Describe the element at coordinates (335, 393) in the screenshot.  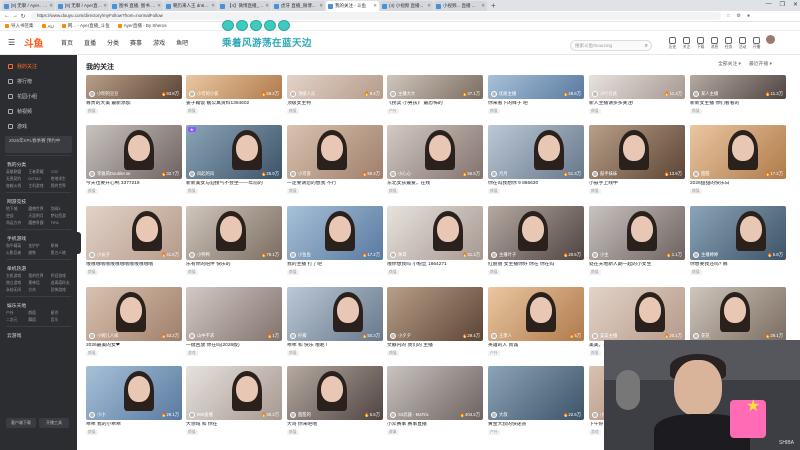
I see `stream-thumbnail: 甜甜的 🔥5.5万` at that location.